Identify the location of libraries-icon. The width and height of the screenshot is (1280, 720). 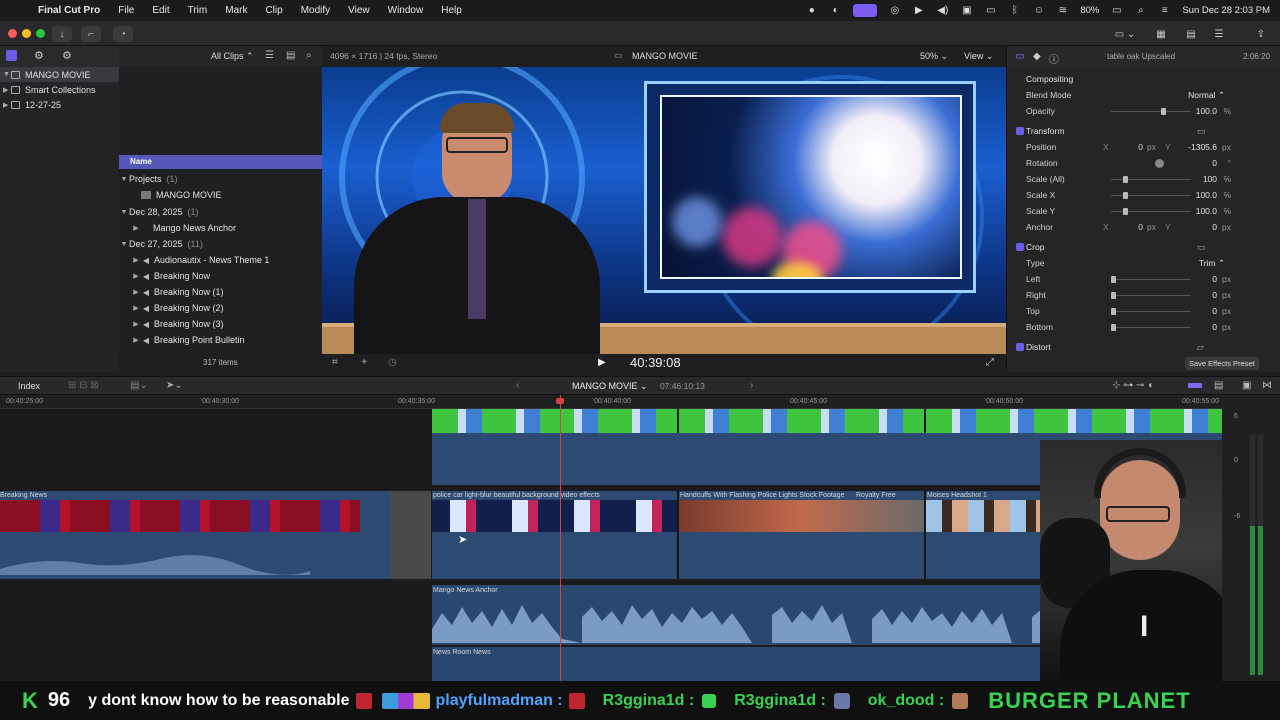
(11, 55).